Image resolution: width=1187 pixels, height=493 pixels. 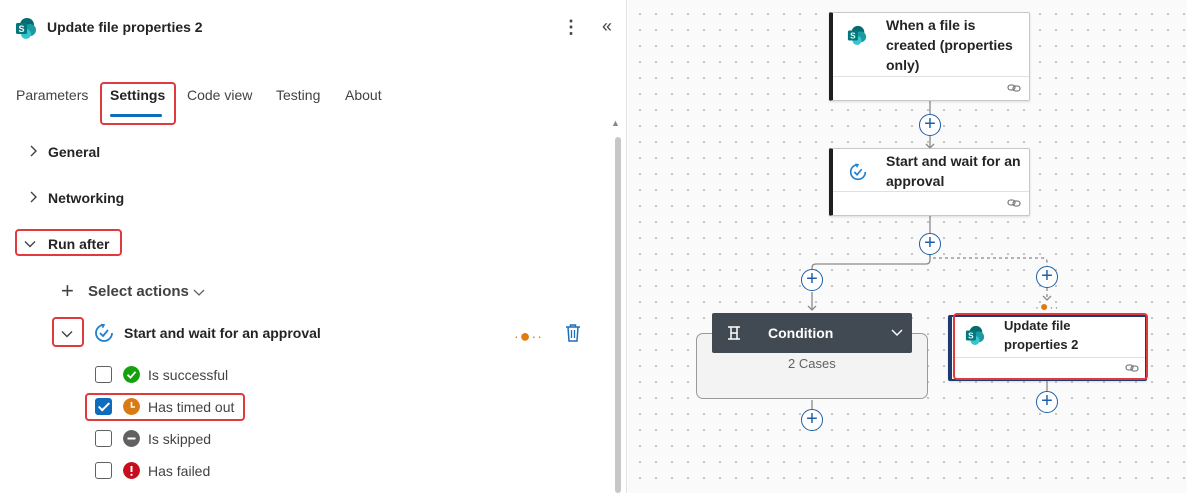 What do you see at coordinates (573, 333) in the screenshot?
I see `delete-icon` at bounding box center [573, 333].